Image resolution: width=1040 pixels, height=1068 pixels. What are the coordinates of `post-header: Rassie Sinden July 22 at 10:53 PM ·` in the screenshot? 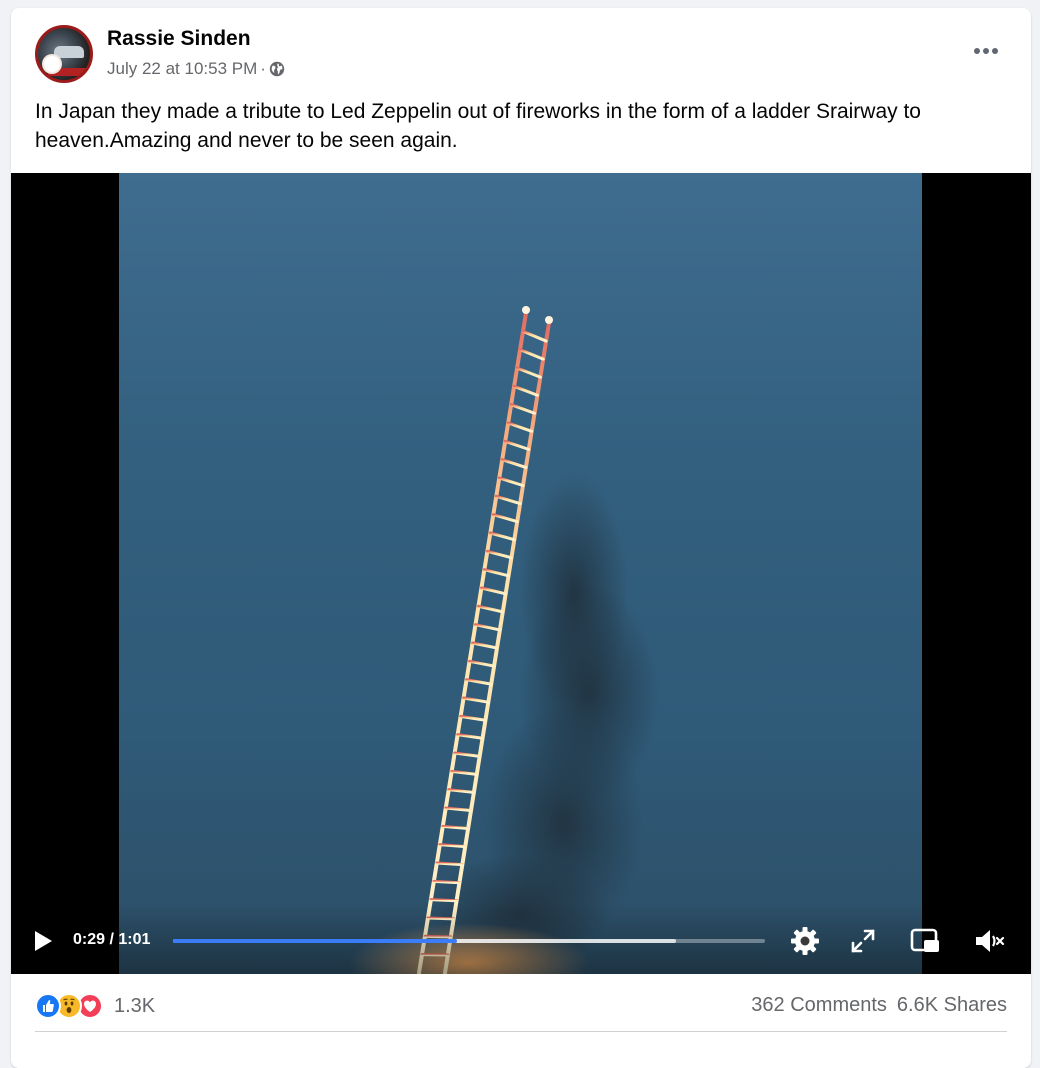 It's located at (521, 51).